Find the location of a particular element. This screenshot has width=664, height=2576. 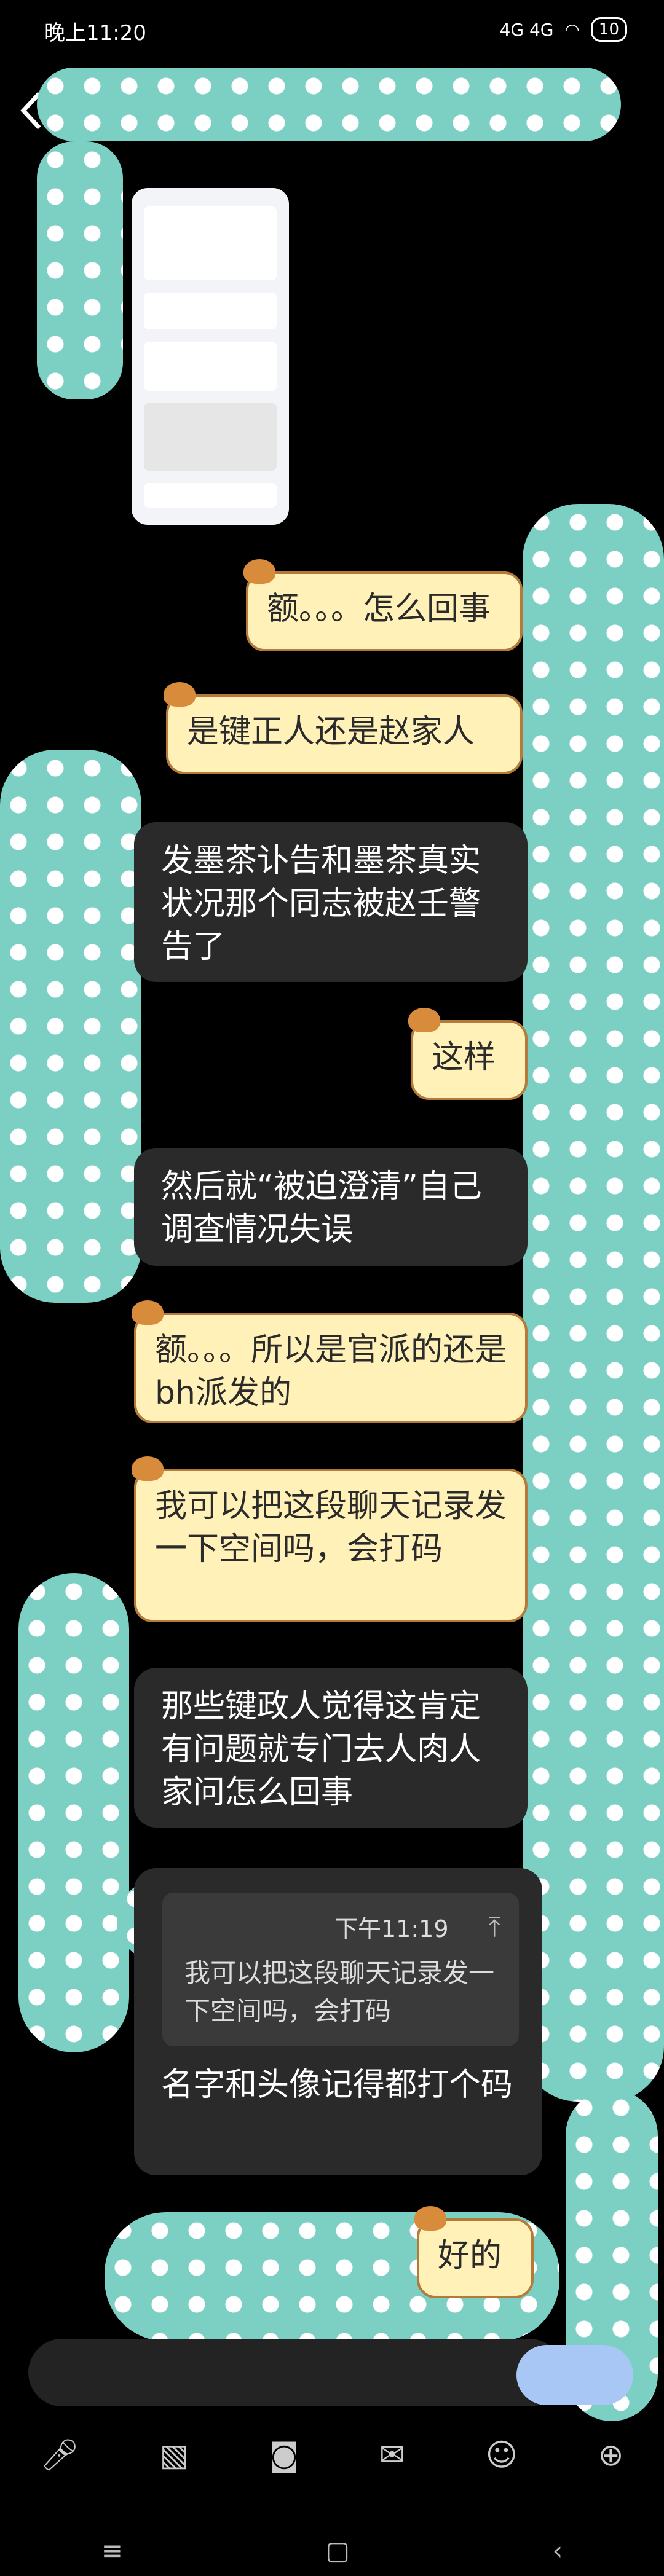

jump-to-original-icon: ⤒ is located at coordinates (494, 1927).